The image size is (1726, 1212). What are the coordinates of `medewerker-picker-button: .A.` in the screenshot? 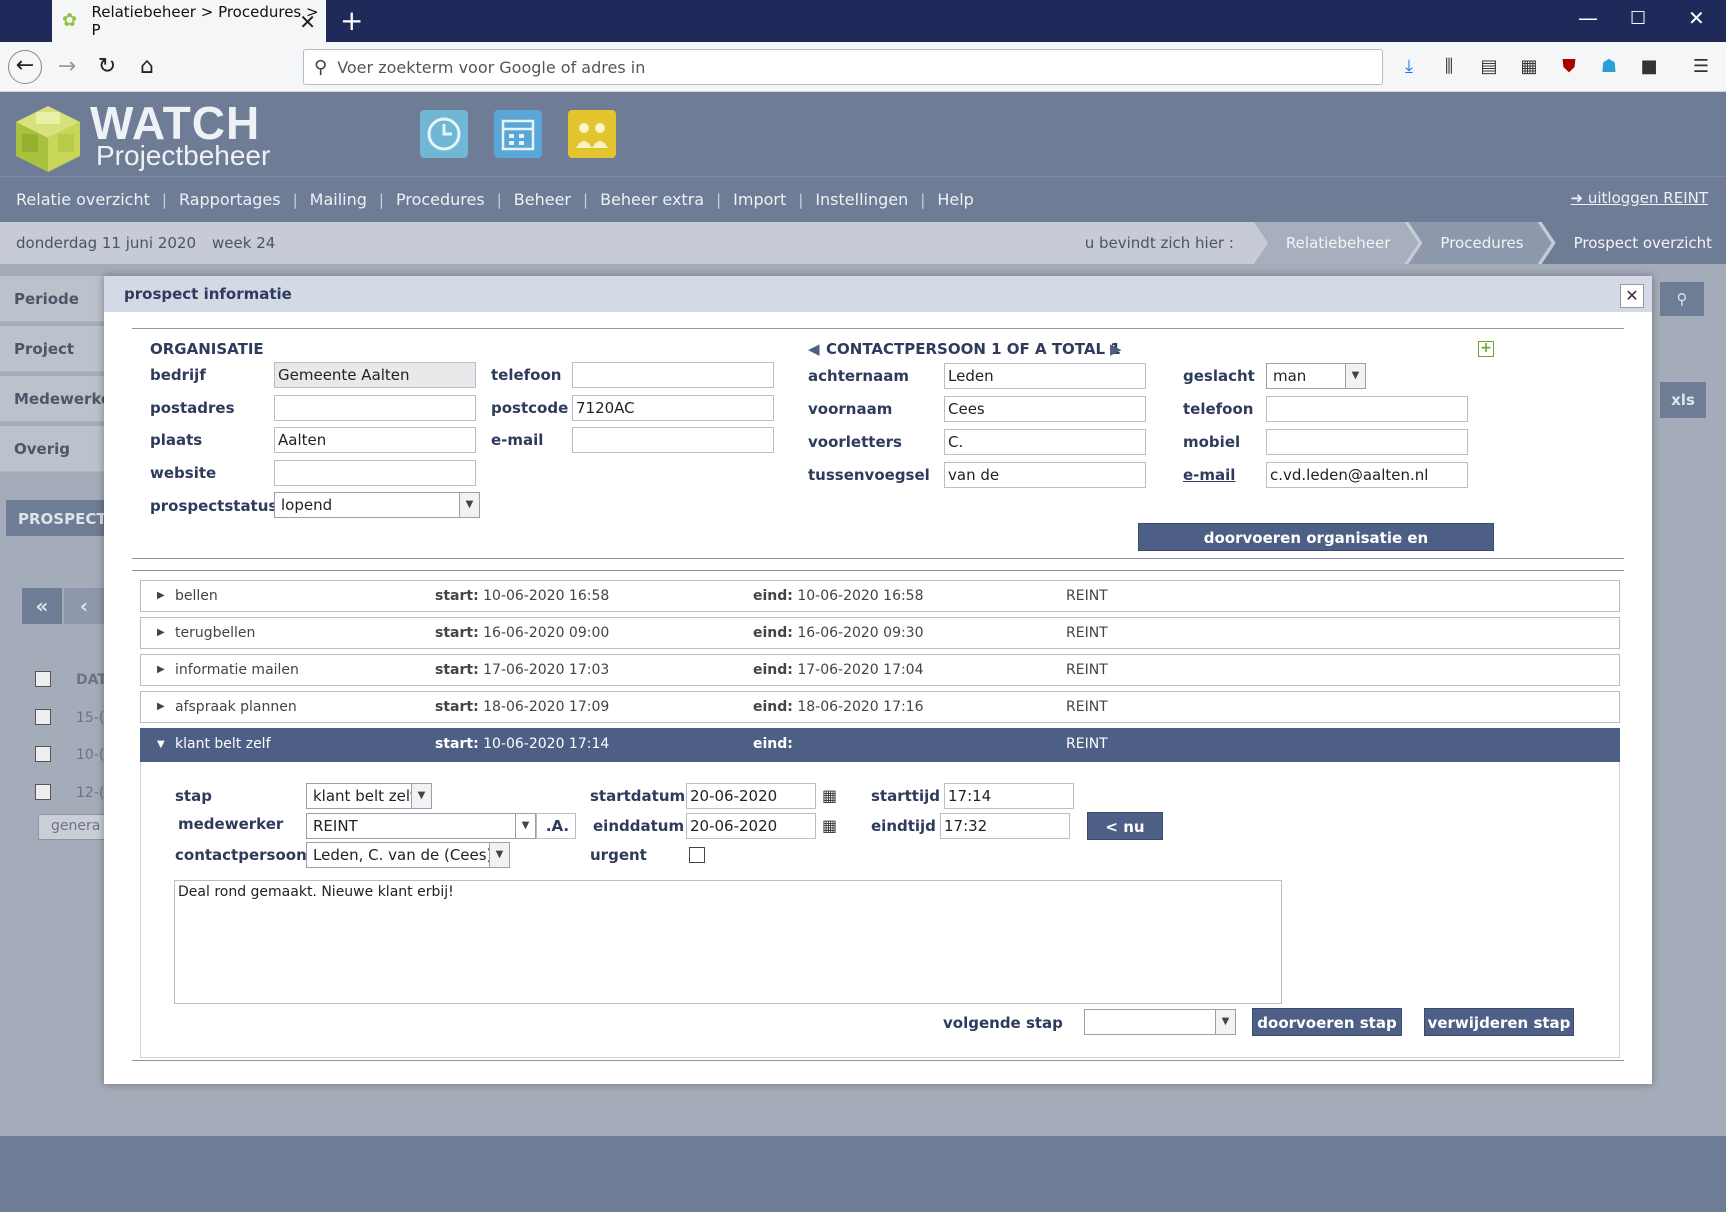 It's located at (556, 826).